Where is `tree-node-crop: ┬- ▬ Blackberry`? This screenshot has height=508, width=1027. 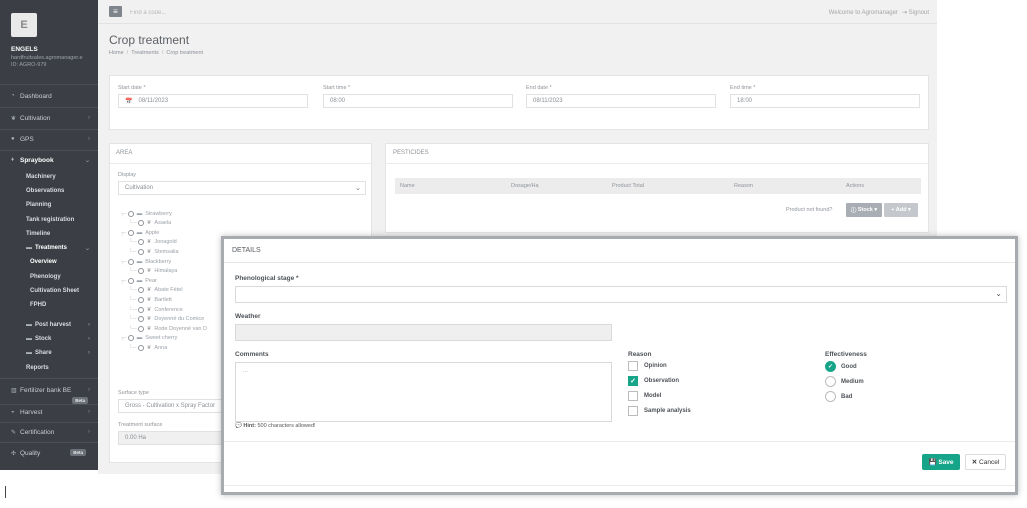 tree-node-crop: ┬- ▬ Blackberry is located at coordinates (146, 261).